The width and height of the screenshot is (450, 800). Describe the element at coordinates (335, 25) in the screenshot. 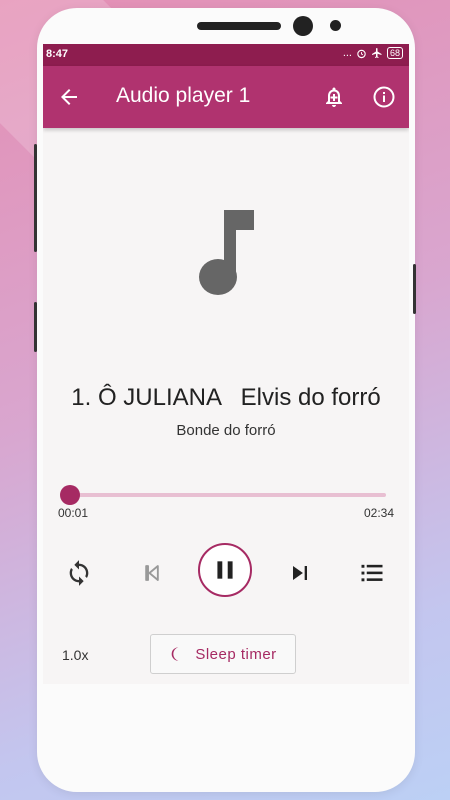

I see `phone-sensor` at that location.